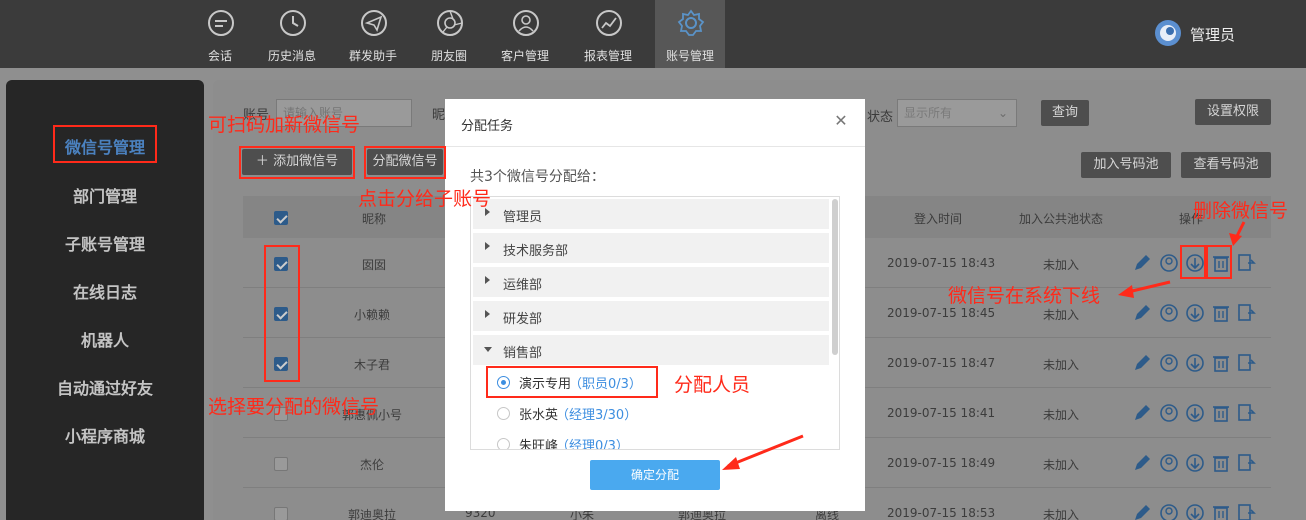 Image resolution: width=1306 pixels, height=520 pixels. I want to click on dialog-subtitle: 共3个微信号分配给：, so click(537, 177).